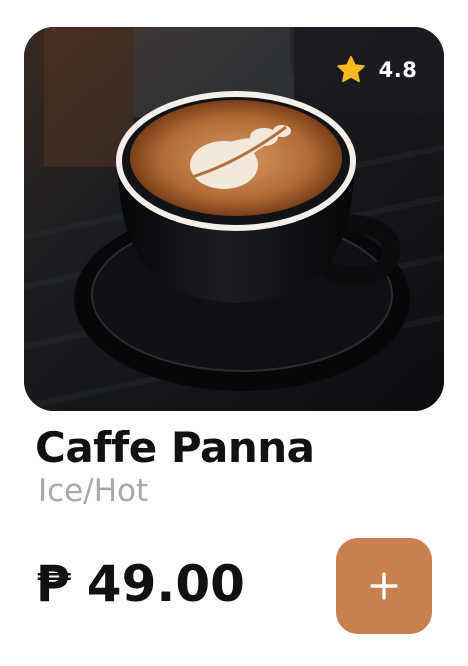  Describe the element at coordinates (398, 70) in the screenshot. I see `rating-value: 4.8` at that location.